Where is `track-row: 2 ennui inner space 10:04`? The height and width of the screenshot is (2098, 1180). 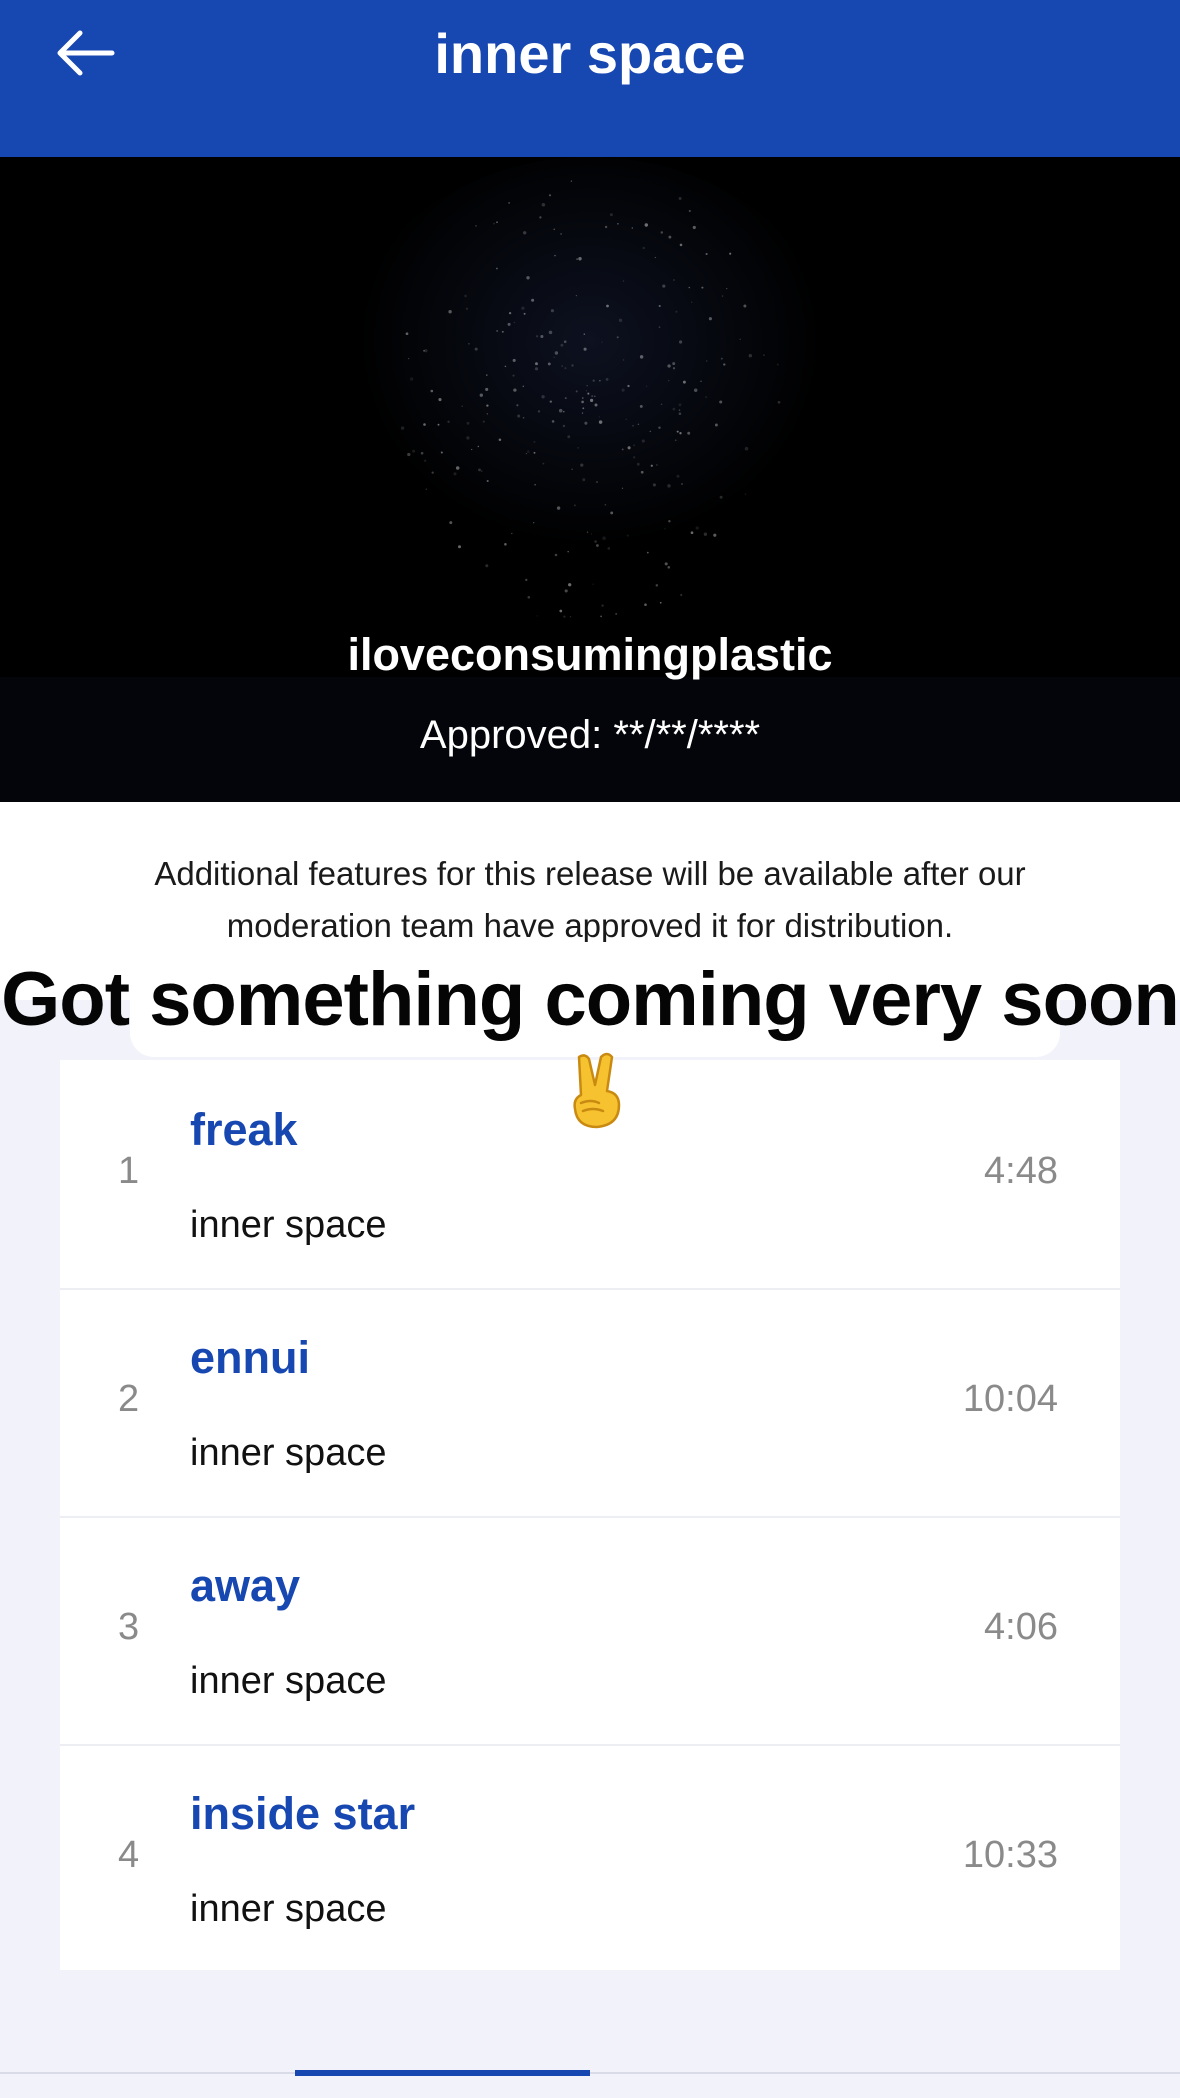 track-row: 2 ennui inner space 10:04 is located at coordinates (590, 1403).